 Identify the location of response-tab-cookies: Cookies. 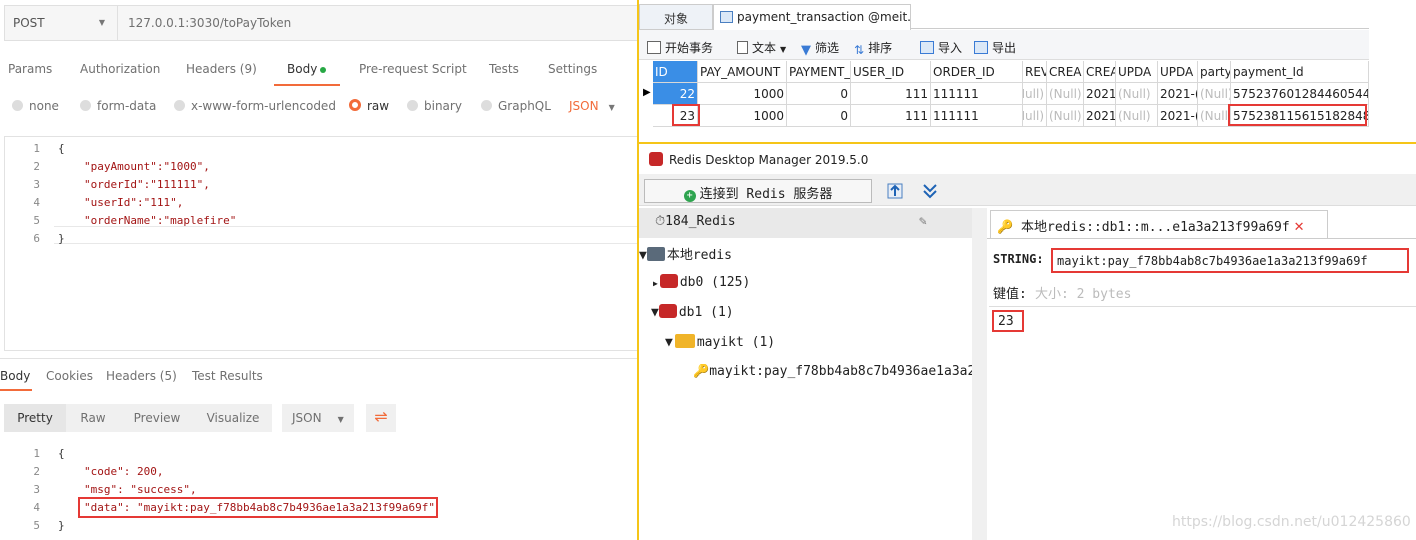
(69, 376).